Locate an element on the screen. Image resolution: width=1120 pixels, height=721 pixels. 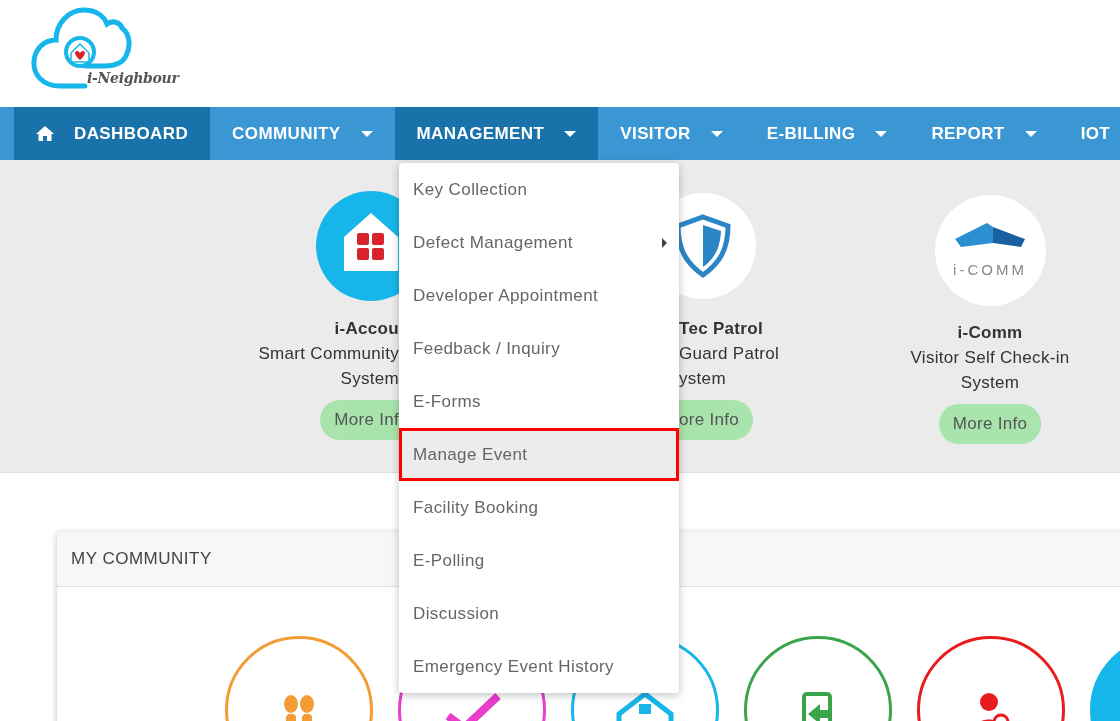
logo-text: i-COMM is located at coordinates (990, 269).